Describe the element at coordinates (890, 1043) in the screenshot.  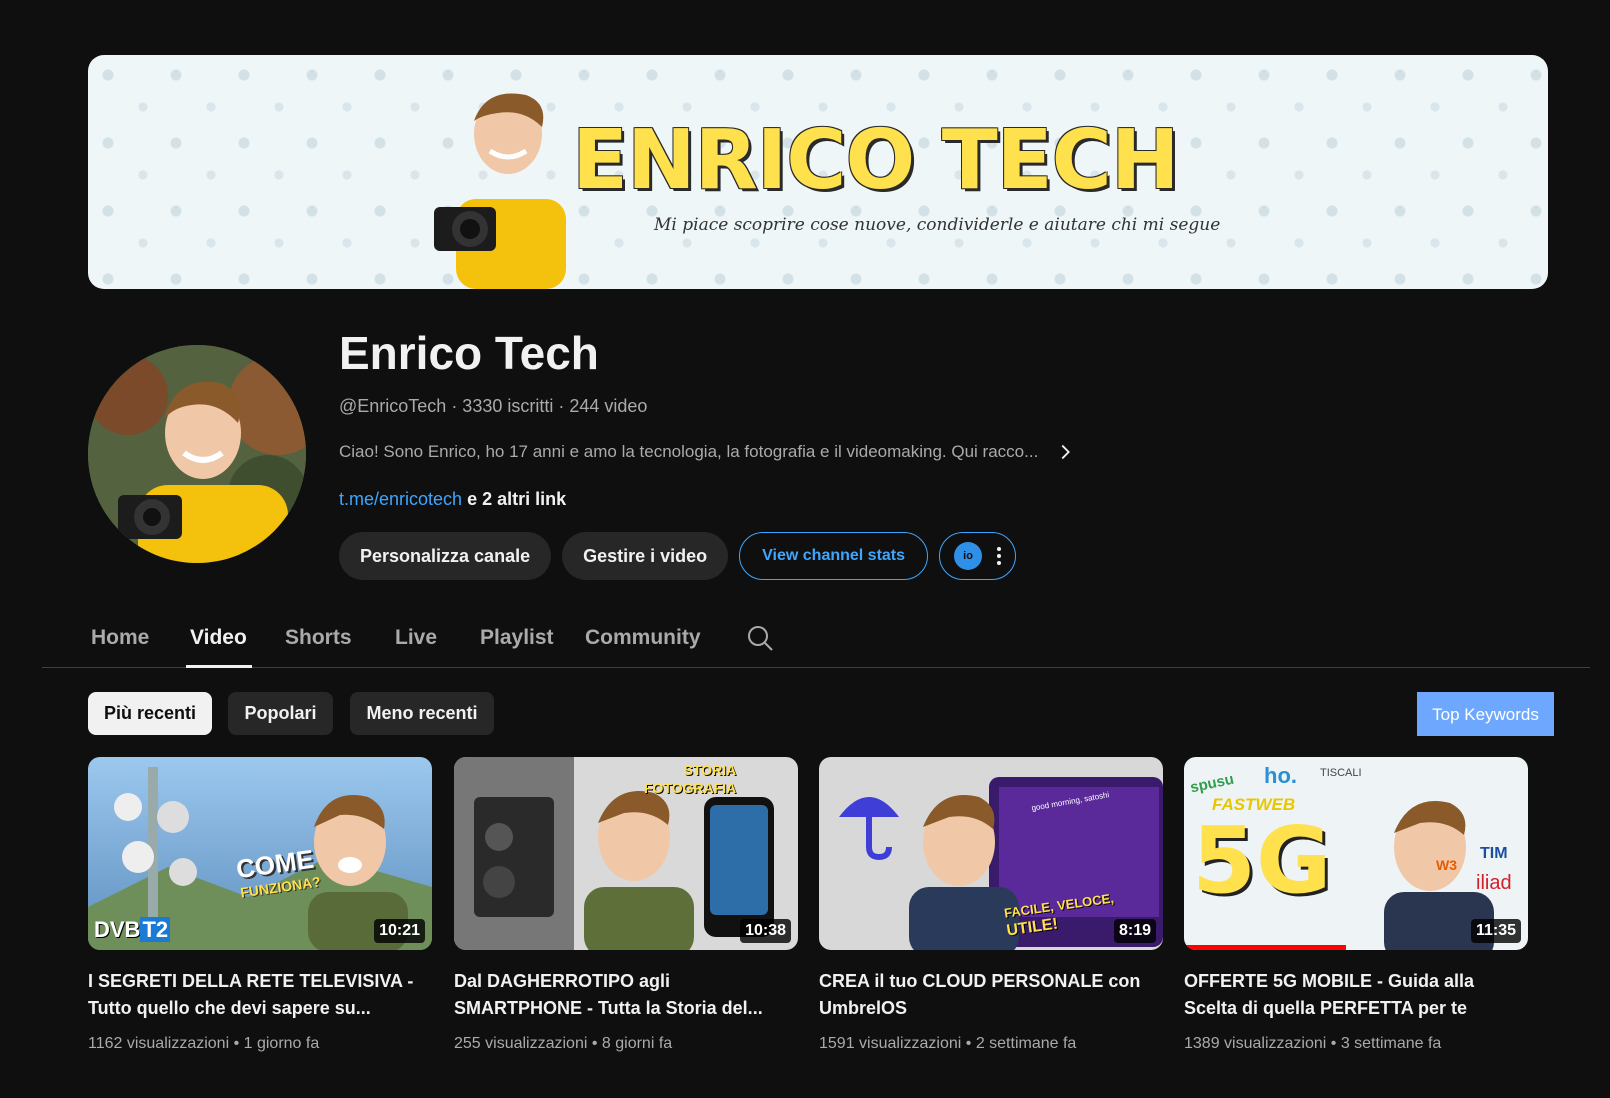
I see `video-views: 1591 visualizzazioni` at that location.